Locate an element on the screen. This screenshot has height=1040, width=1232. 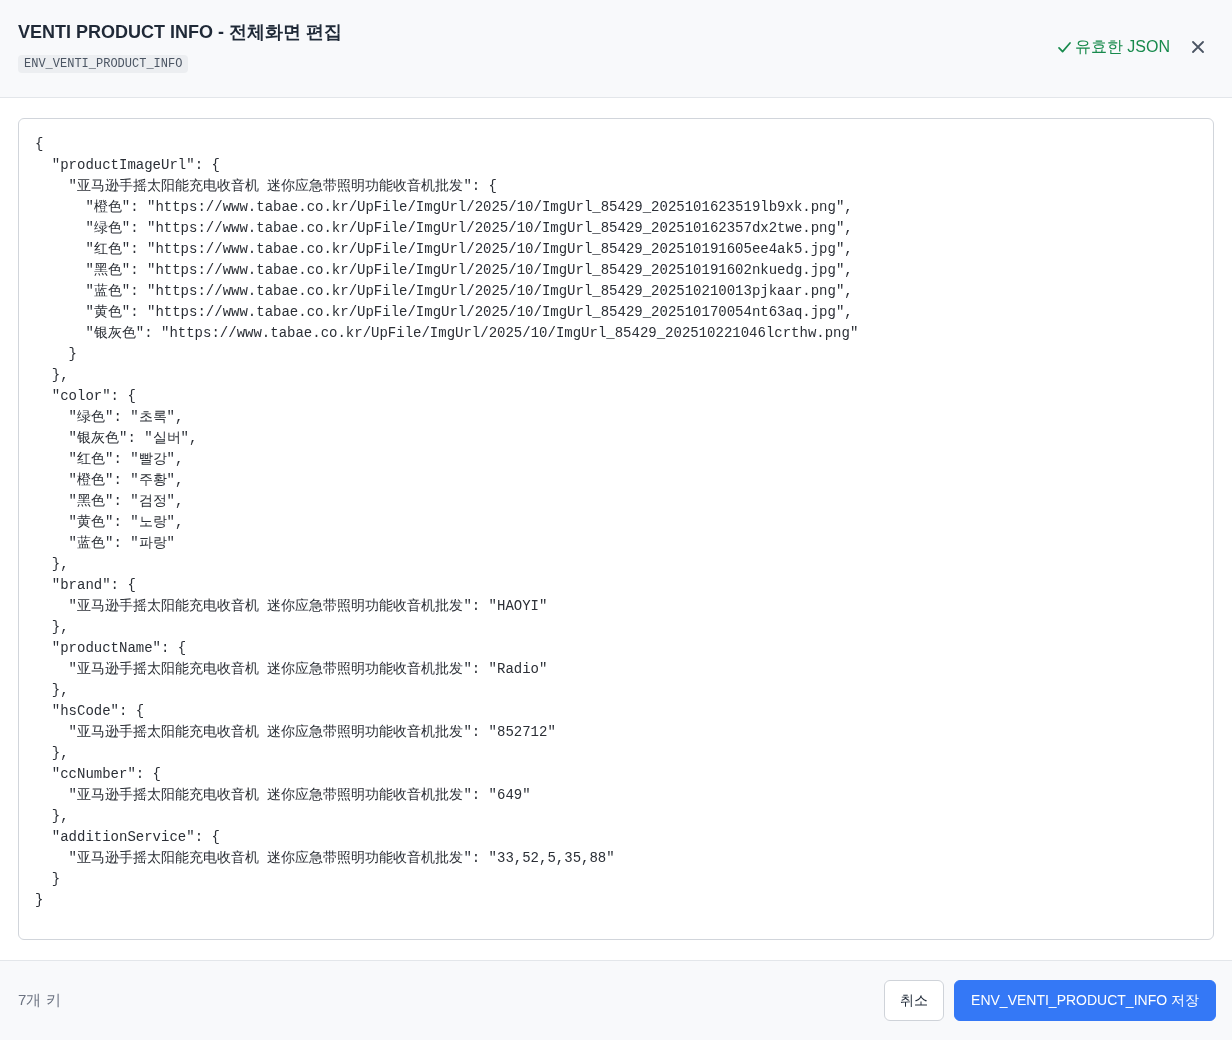
close-icon is located at coordinates (1198, 47).